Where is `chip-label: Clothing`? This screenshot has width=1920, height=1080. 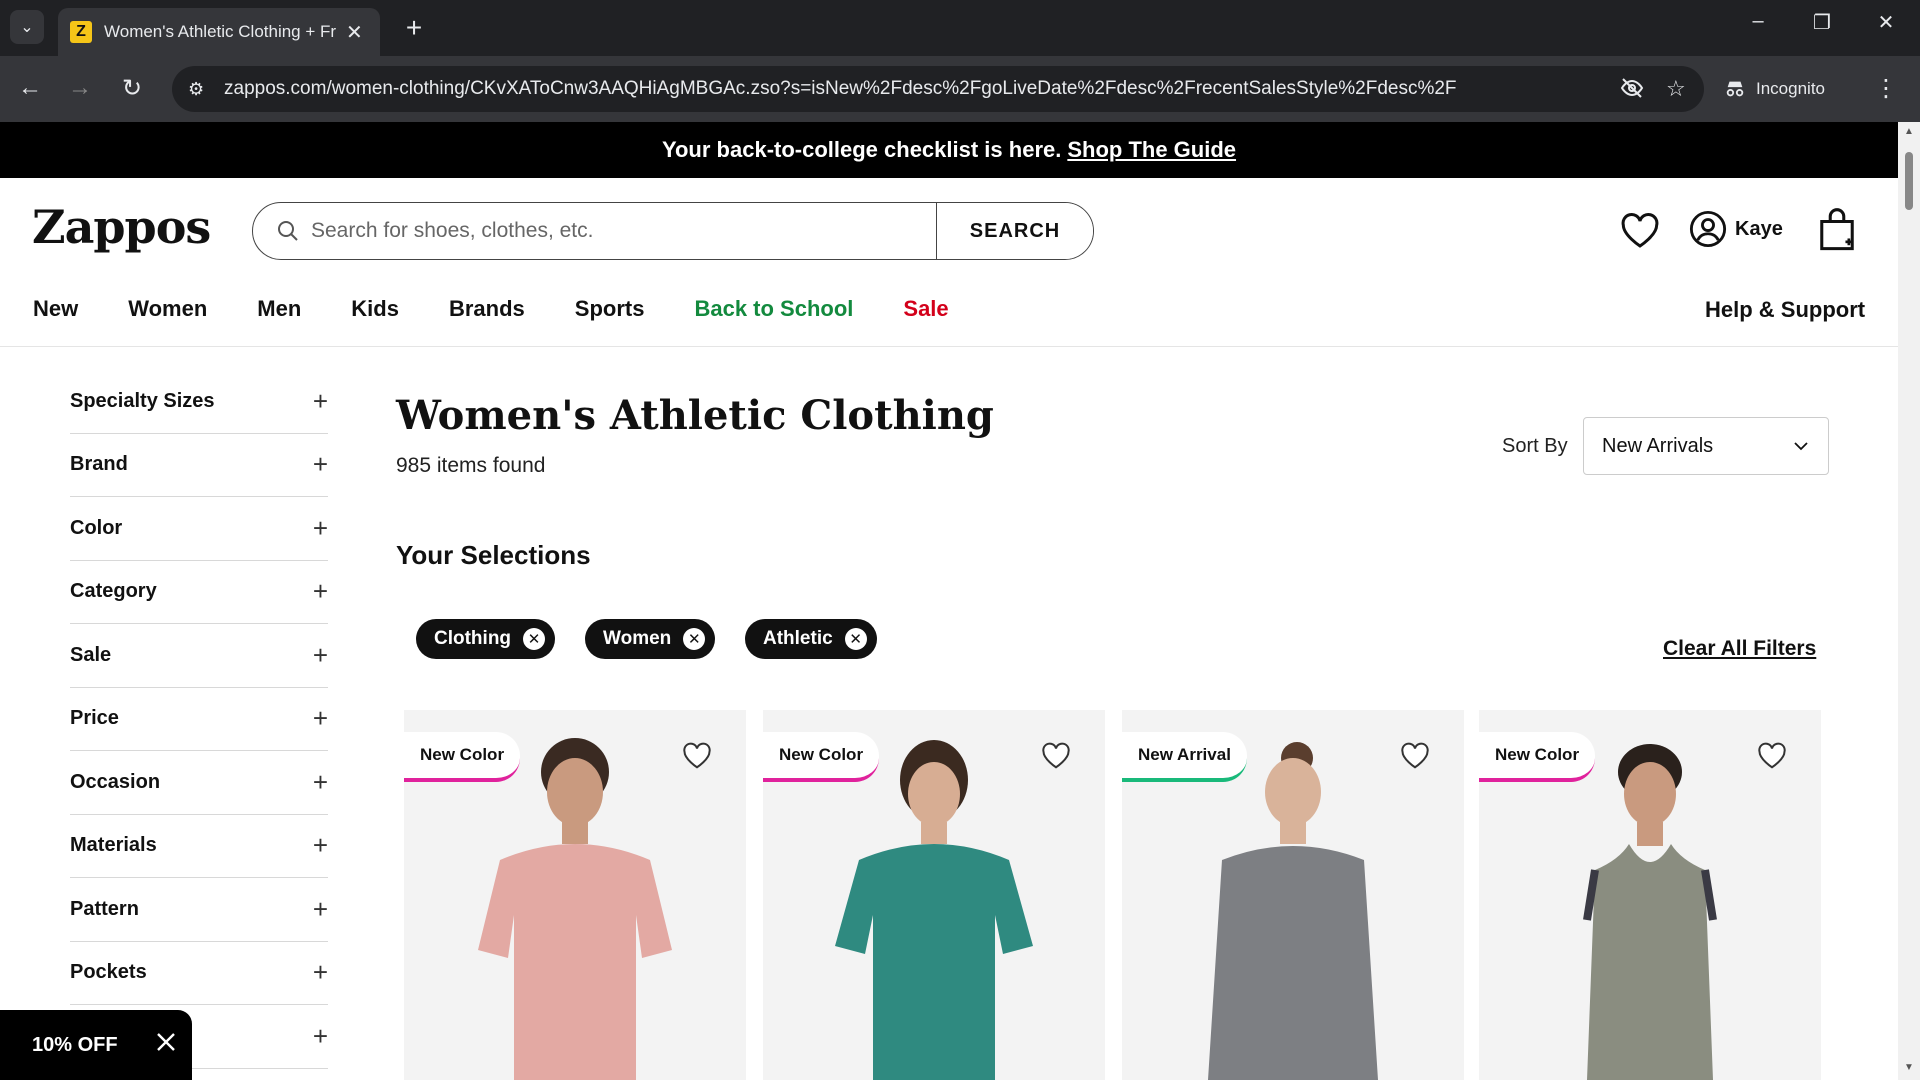 chip-label: Clothing is located at coordinates (473, 638).